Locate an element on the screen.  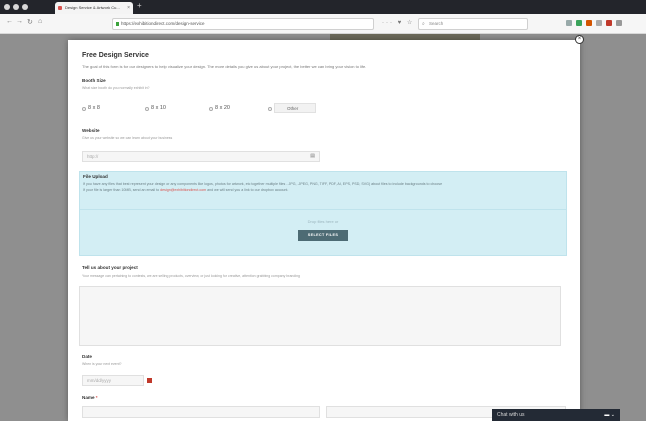
booth-size-option-label: 8 x 10 is located at coordinates (158, 108).